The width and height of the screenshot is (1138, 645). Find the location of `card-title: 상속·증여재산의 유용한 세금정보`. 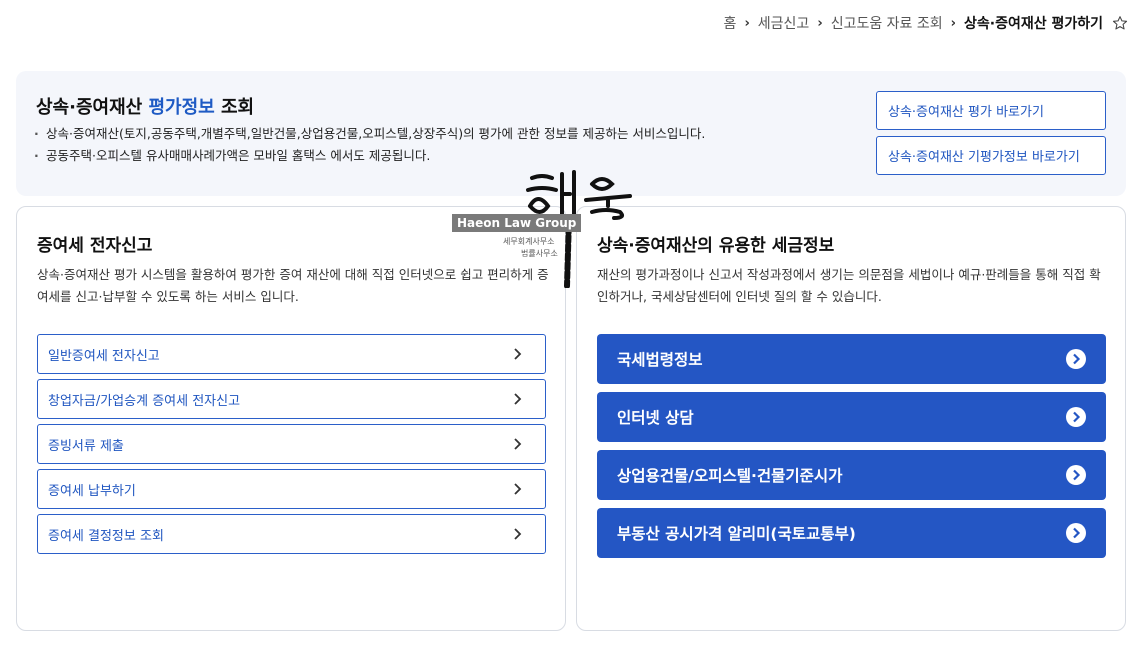

card-title: 상속·증여재산의 유용한 세금정보 is located at coordinates (716, 246).